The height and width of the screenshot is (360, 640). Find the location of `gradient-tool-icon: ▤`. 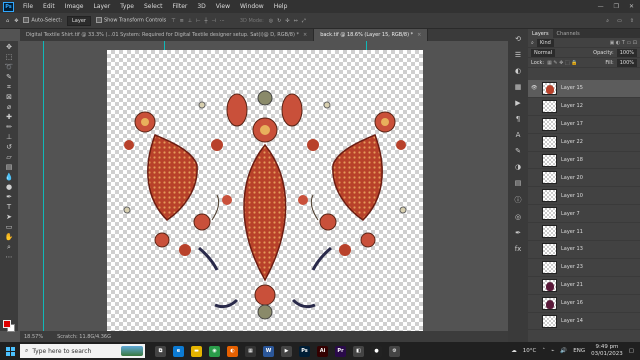

gradient-tool-icon: ▤ is located at coordinates (9, 167).